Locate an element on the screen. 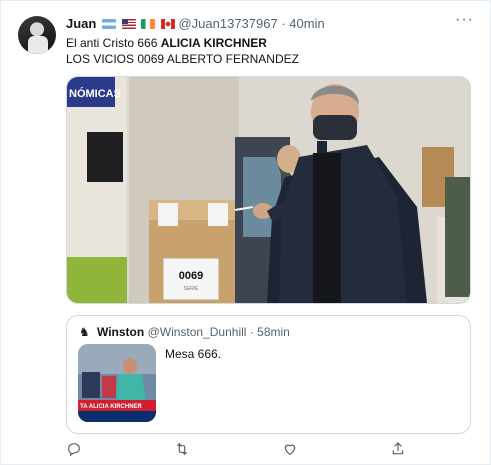  ballot-box-caption: SERIE is located at coordinates (191, 289).